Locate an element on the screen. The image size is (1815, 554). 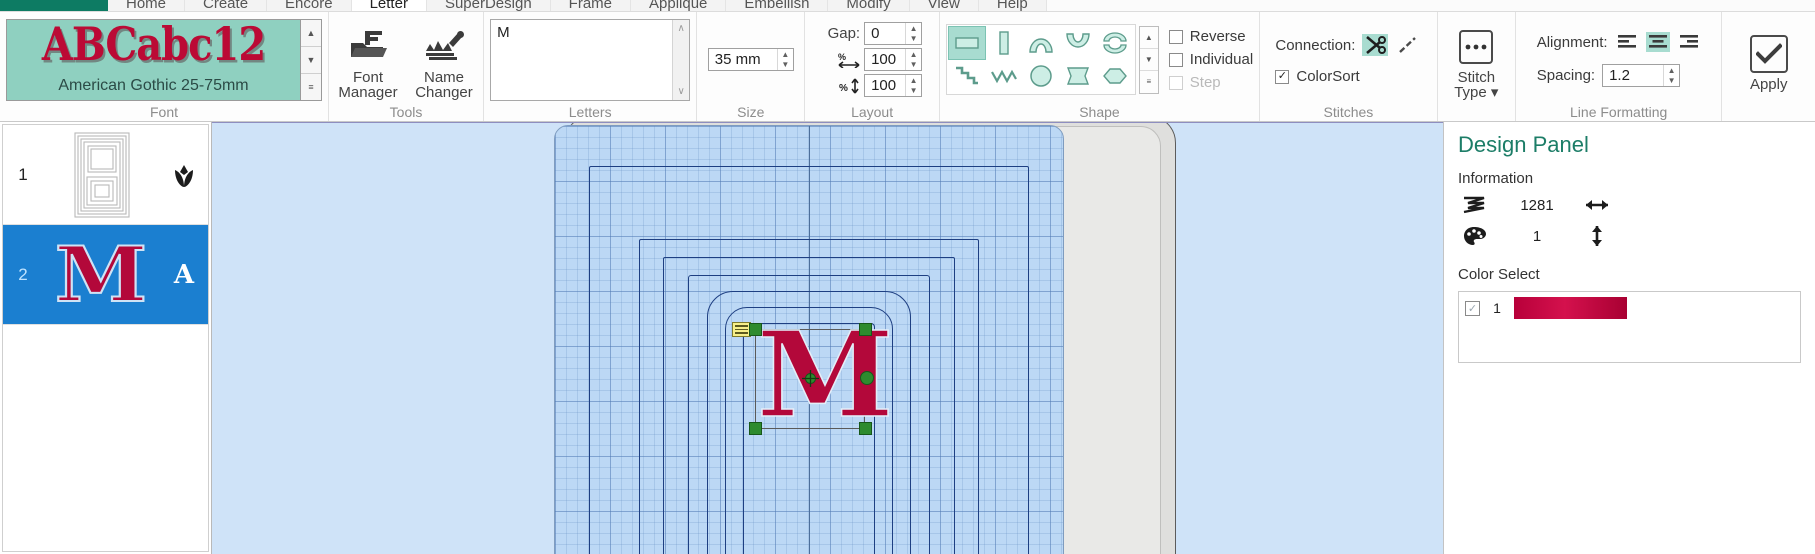
tab-encore: Encore is located at coordinates (309, 5).